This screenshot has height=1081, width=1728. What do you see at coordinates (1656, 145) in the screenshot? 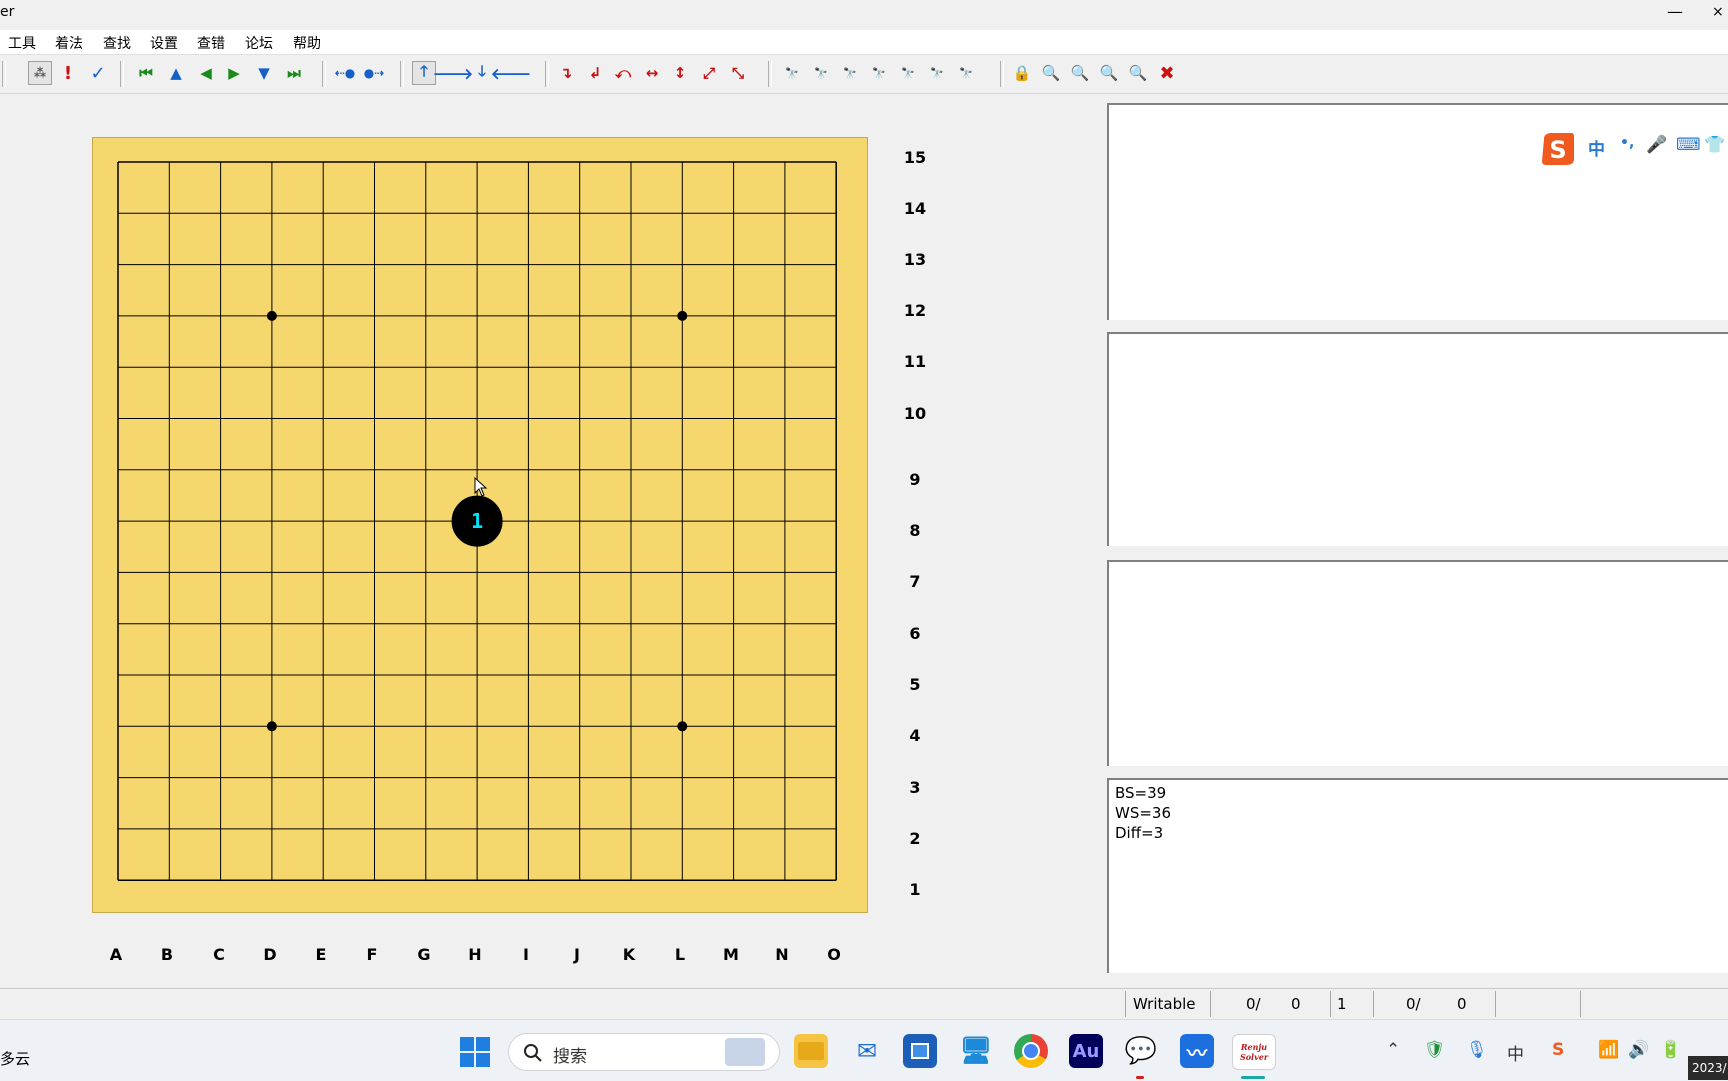
I see `ime-mic-icon: 🎤` at bounding box center [1656, 145].